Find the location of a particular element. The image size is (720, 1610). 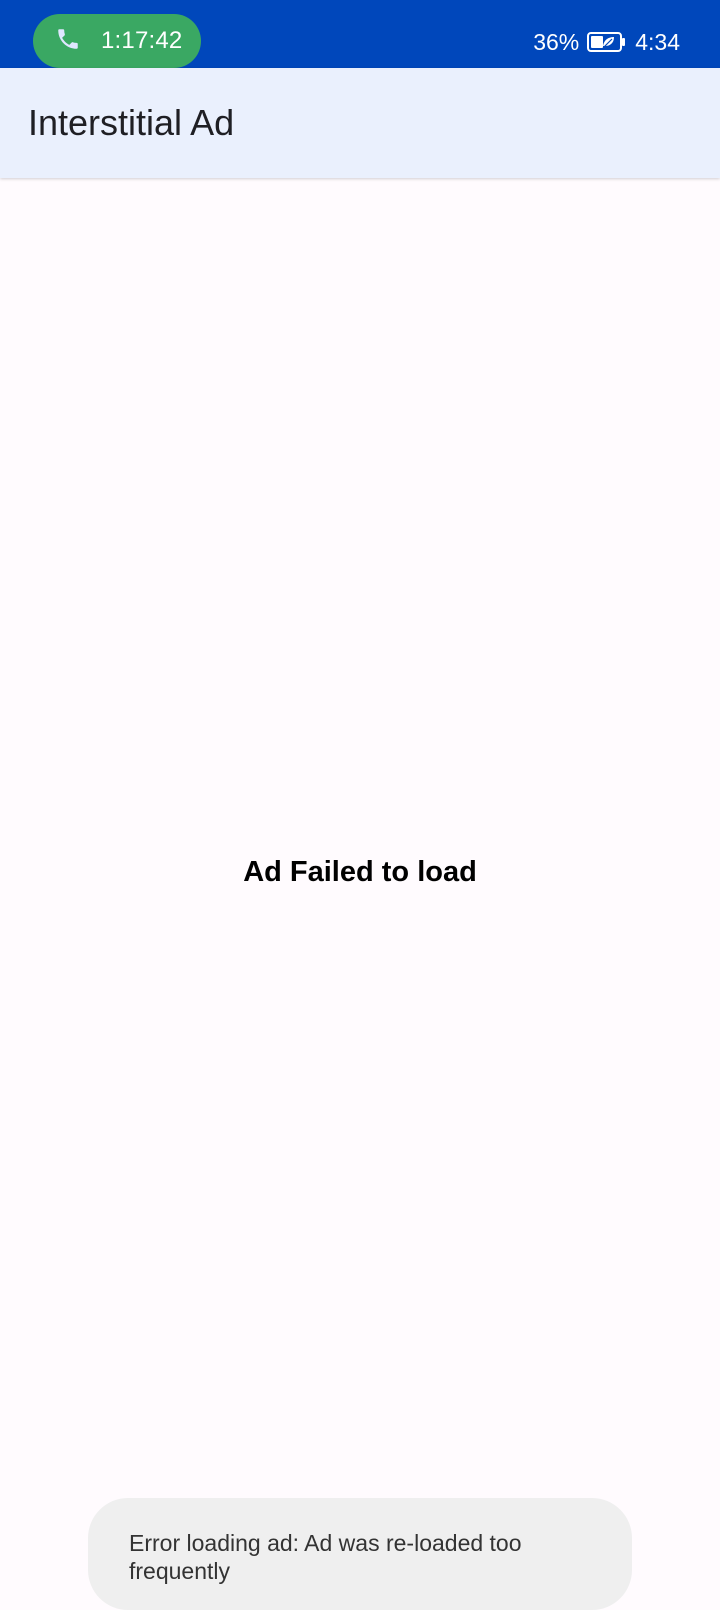

ongoing-call-chip: 1:17:42 is located at coordinates (117, 41).